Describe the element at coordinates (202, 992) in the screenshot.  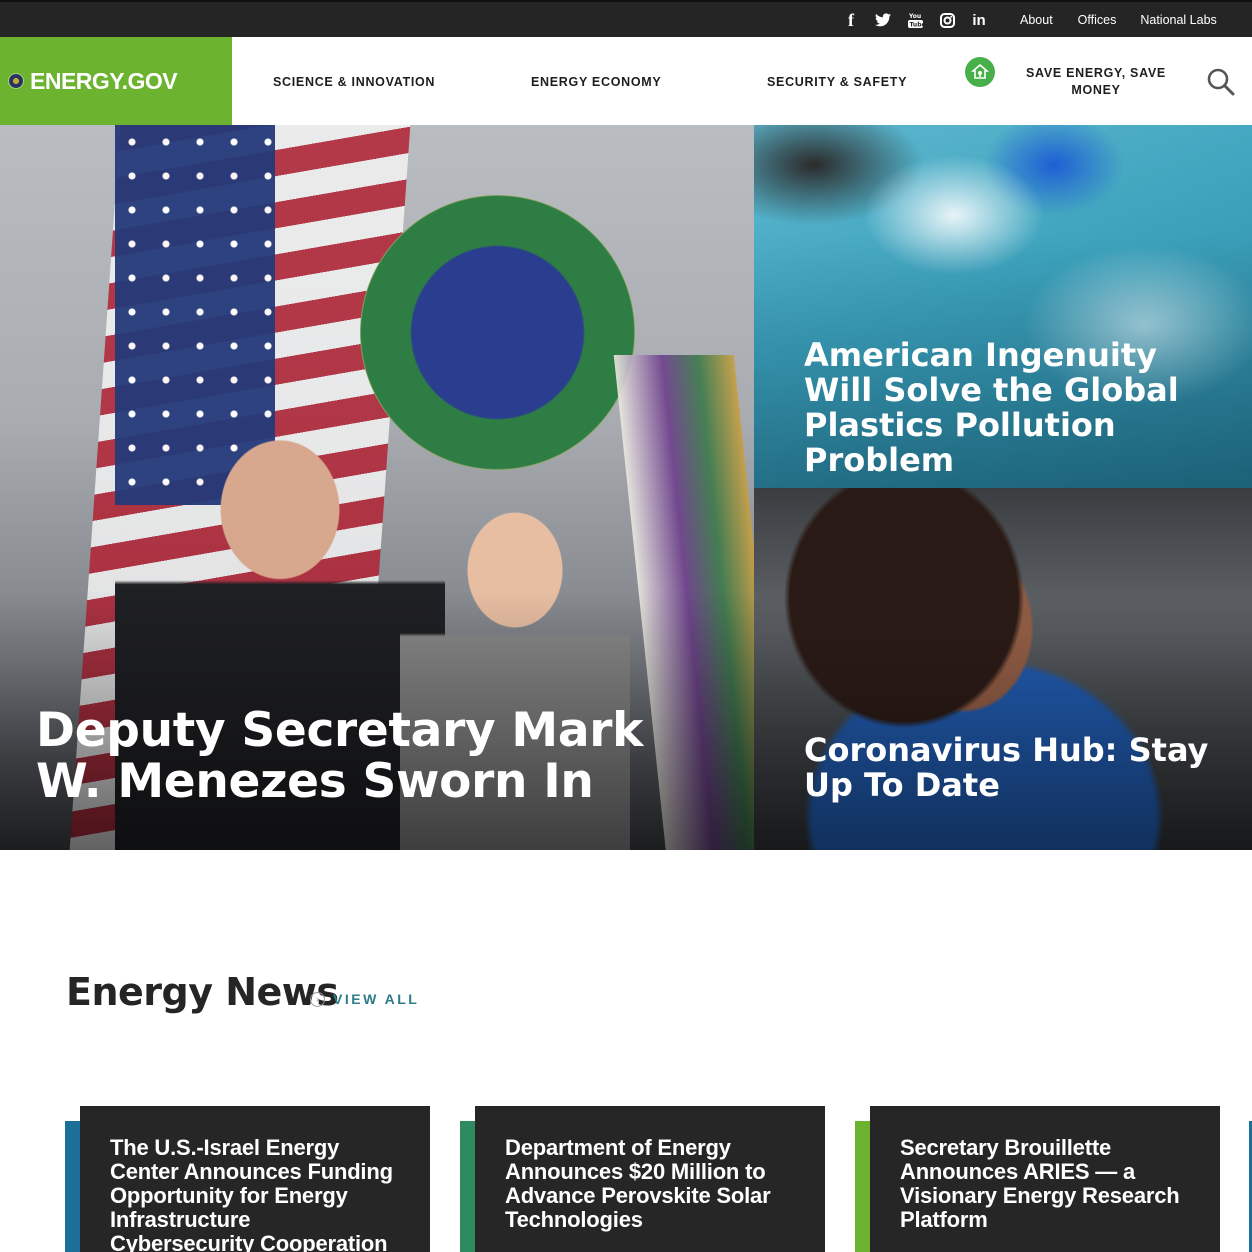
I see `news-section-heading: Energy News` at that location.